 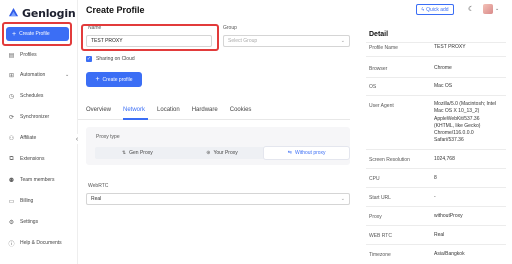 What do you see at coordinates (141, 153) in the screenshot?
I see `proxy-option-label: Gen Proxy` at bounding box center [141, 153].